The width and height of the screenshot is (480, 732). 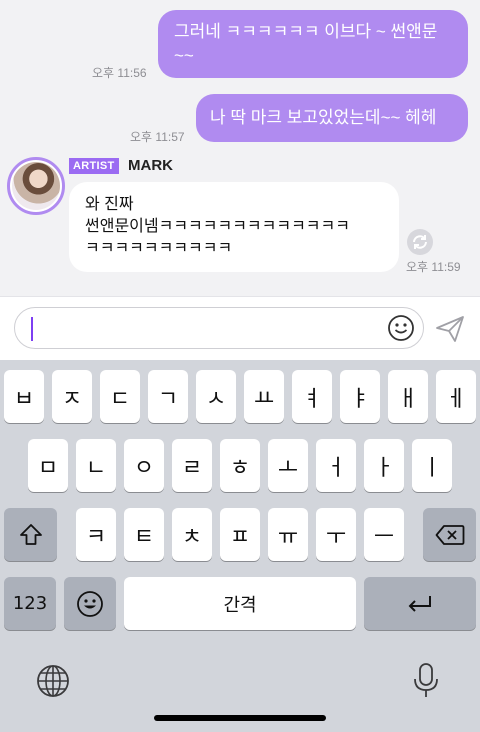 I want to click on key: ㅣ, so click(x=432, y=465).